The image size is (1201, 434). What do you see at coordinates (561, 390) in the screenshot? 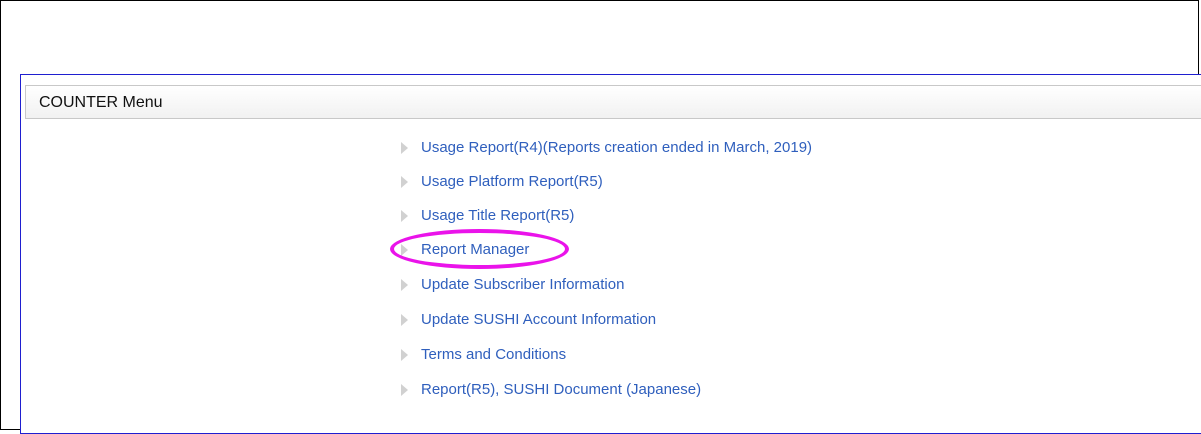
I see `report-r5-sushi-document-japanese-link: Report(R5), SUSHI Document (Japanese)` at bounding box center [561, 390].